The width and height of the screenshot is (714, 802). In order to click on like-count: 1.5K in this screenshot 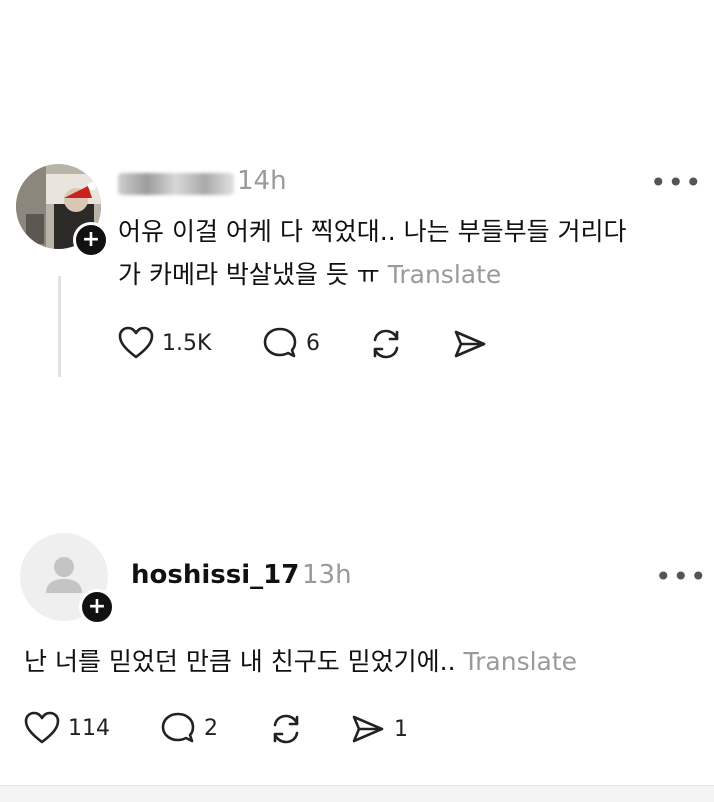, I will do `click(187, 343)`.